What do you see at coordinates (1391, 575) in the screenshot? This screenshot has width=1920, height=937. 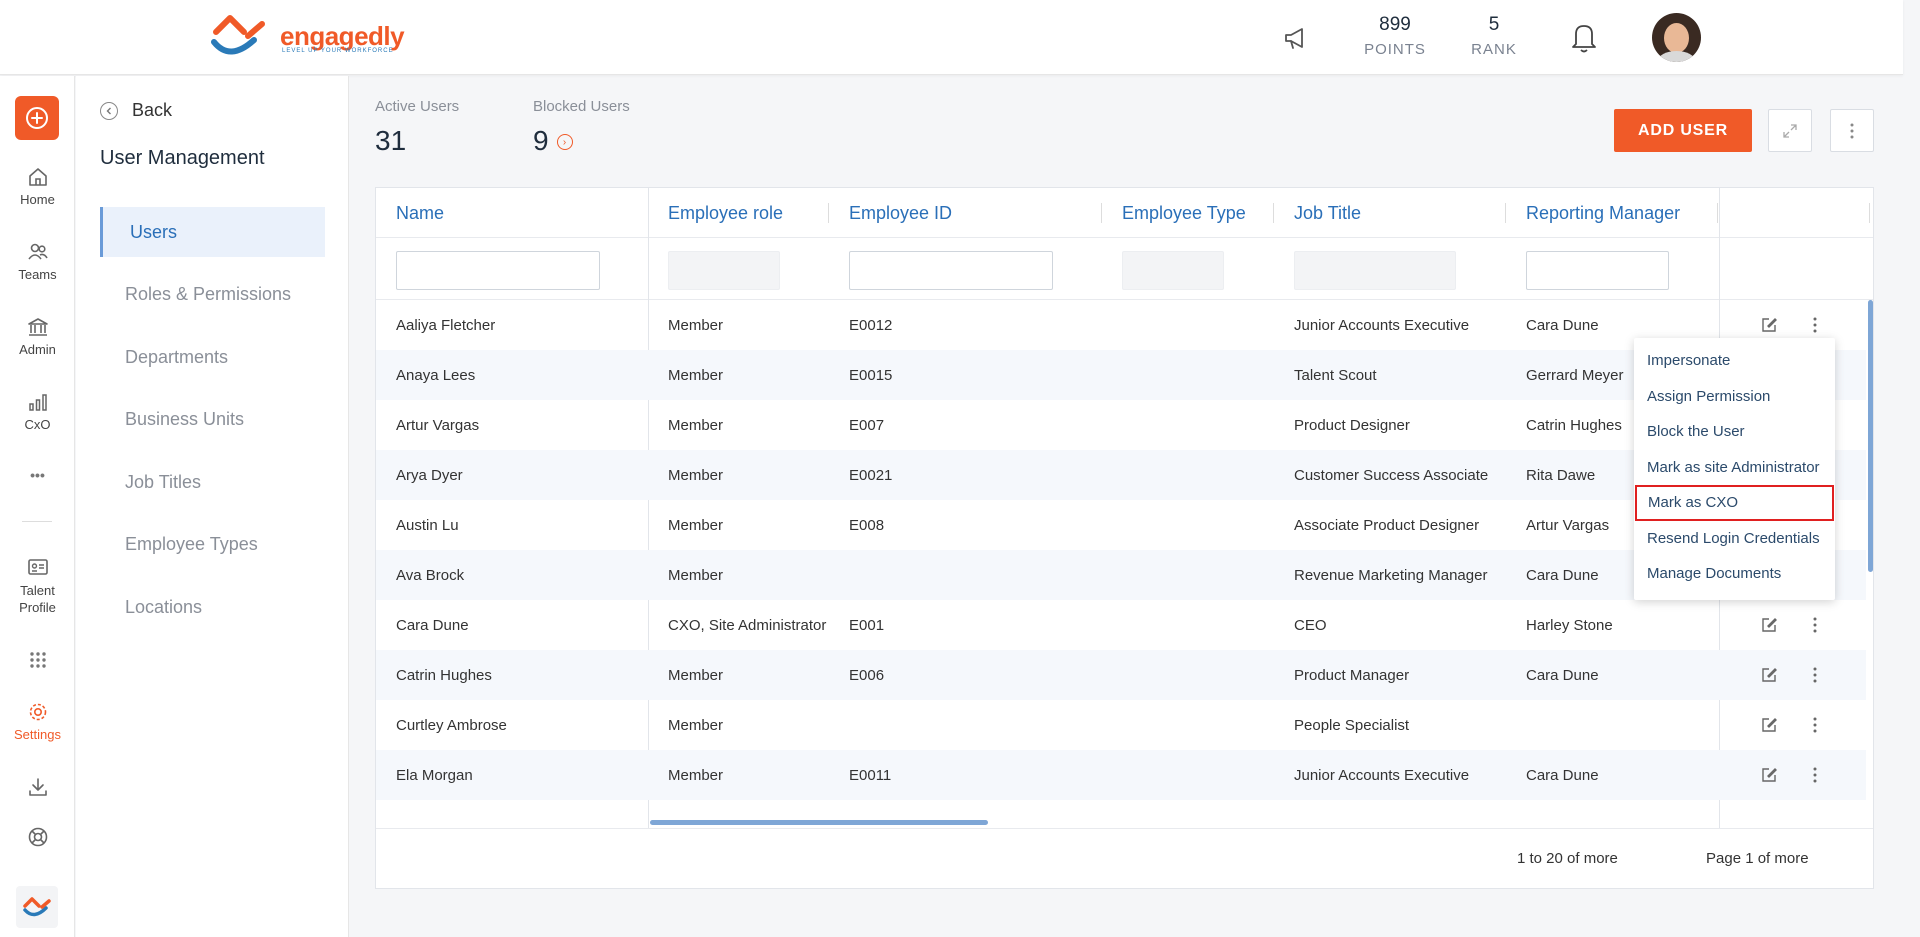 I see `cell-title: Revenue Marketing Manager` at bounding box center [1391, 575].